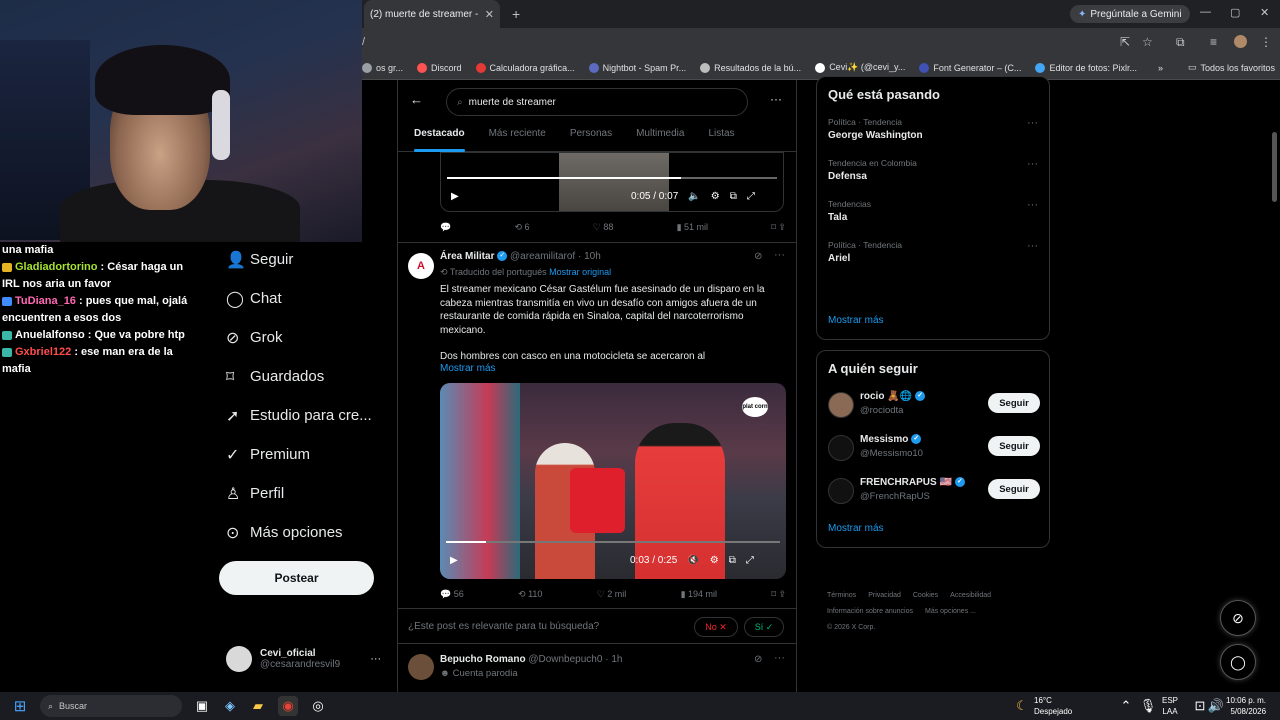  I want to click on show-original-link: Mostrar original, so click(580, 272).